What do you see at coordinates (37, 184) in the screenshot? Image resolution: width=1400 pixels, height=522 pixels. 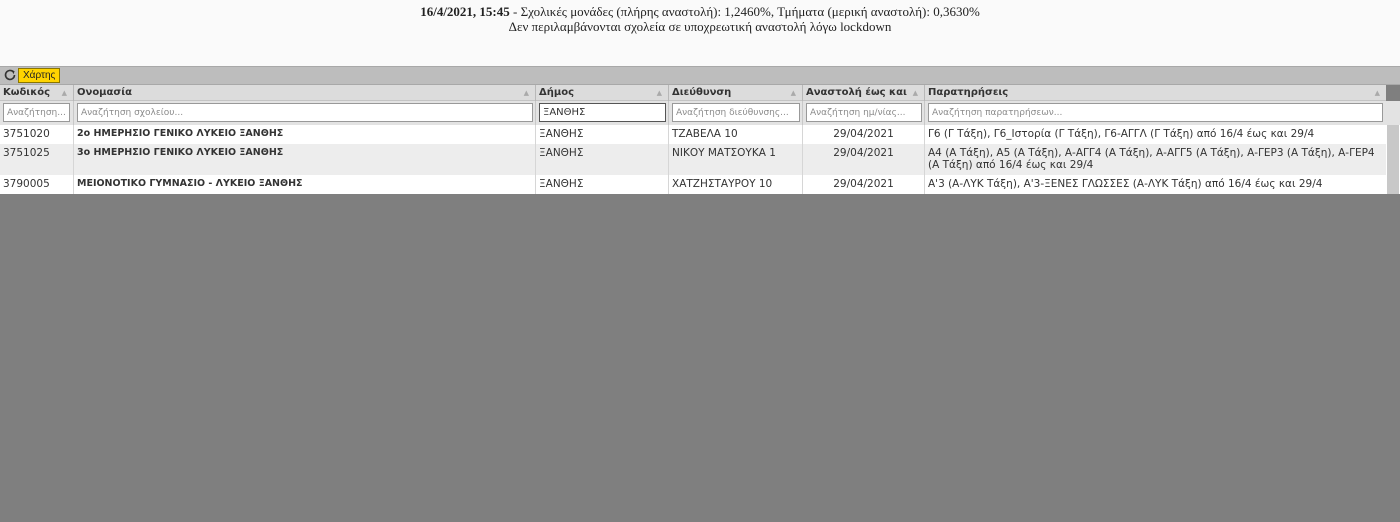 I see `code-cell: 3790005` at bounding box center [37, 184].